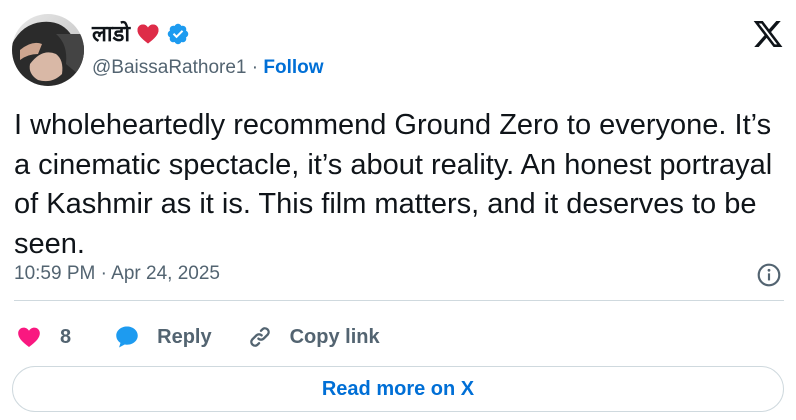 This screenshot has width=796, height=420. Describe the element at coordinates (66, 336) in the screenshot. I see `like-count: 8` at that location.